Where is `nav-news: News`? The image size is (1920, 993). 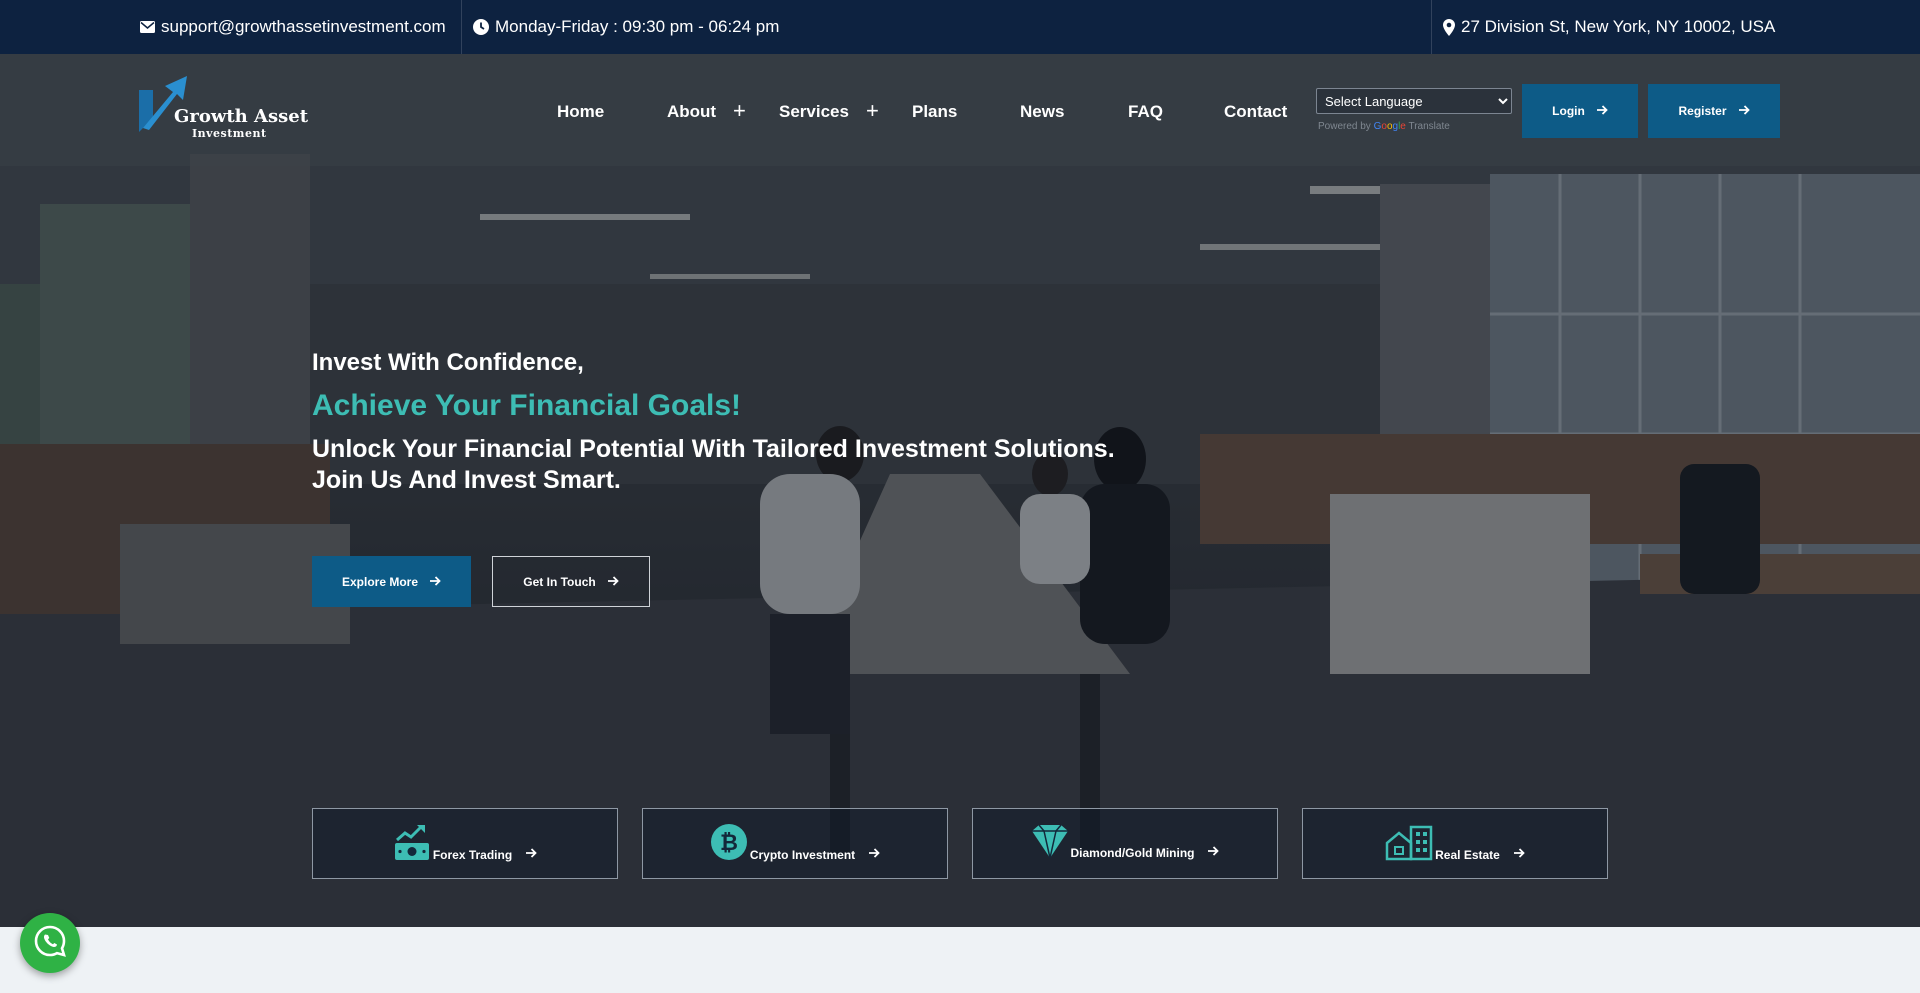
nav-news: News is located at coordinates (1042, 112).